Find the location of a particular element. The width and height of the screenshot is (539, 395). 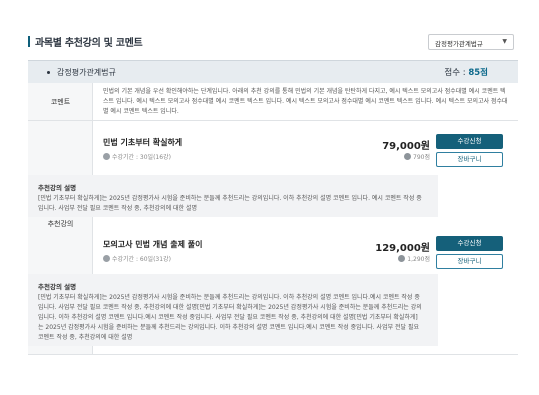

course-points: 790점 is located at coordinates (417, 156).